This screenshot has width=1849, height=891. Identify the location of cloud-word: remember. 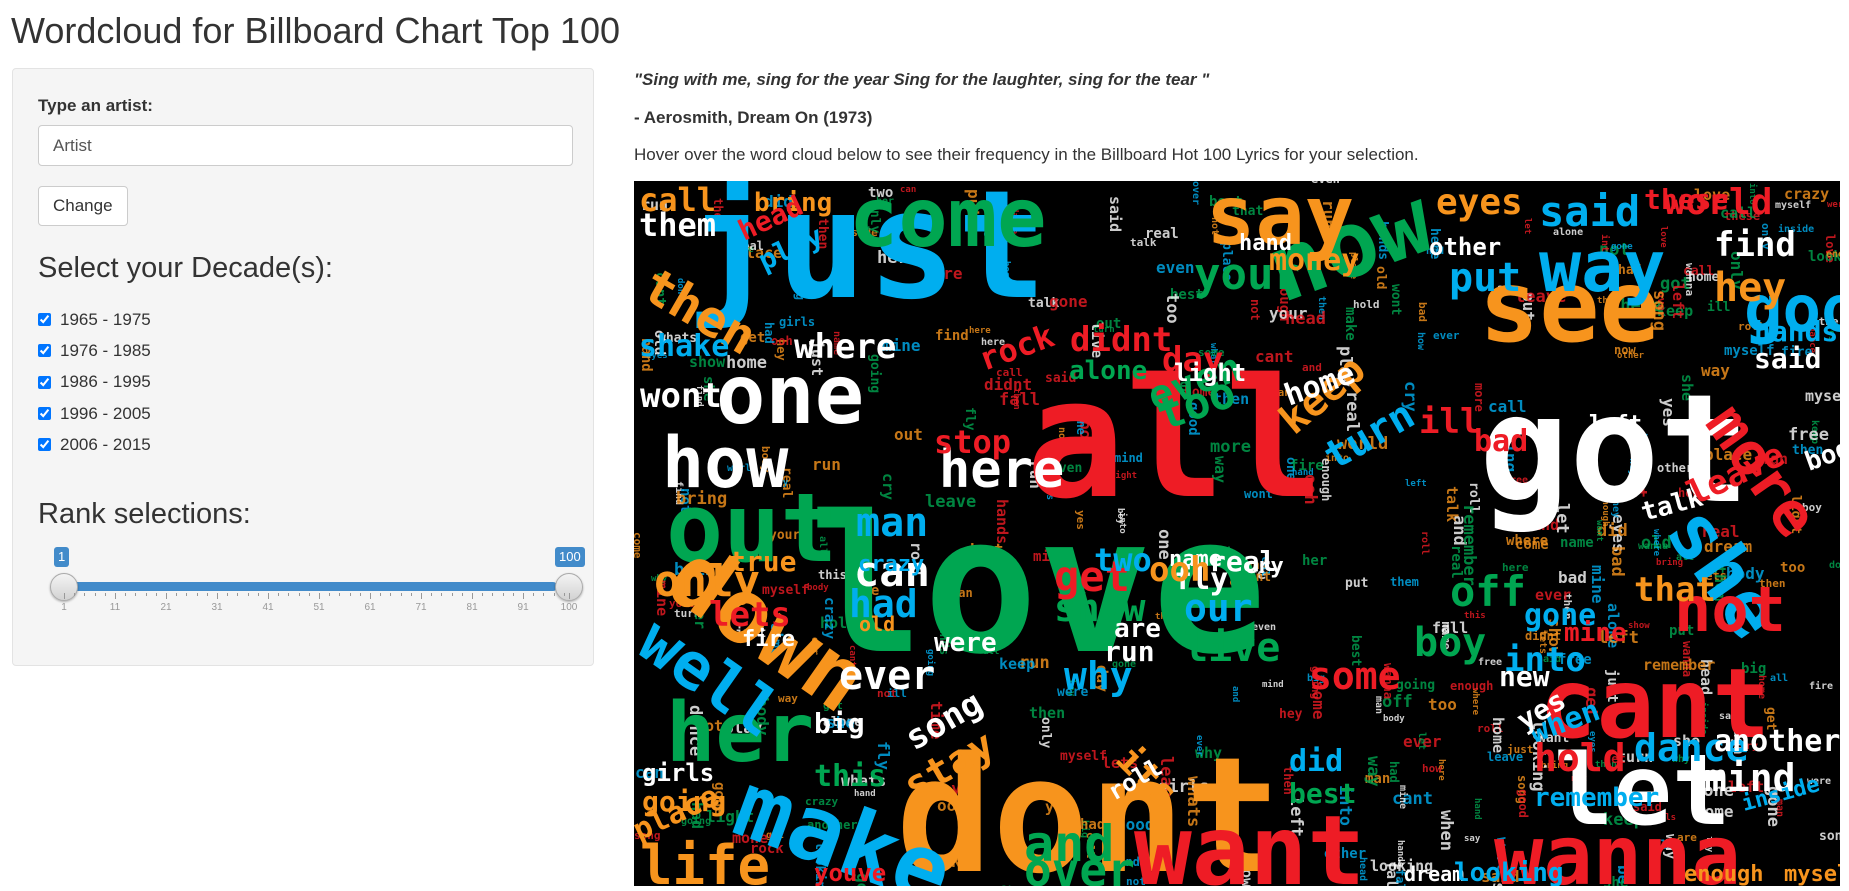
(1596, 798).